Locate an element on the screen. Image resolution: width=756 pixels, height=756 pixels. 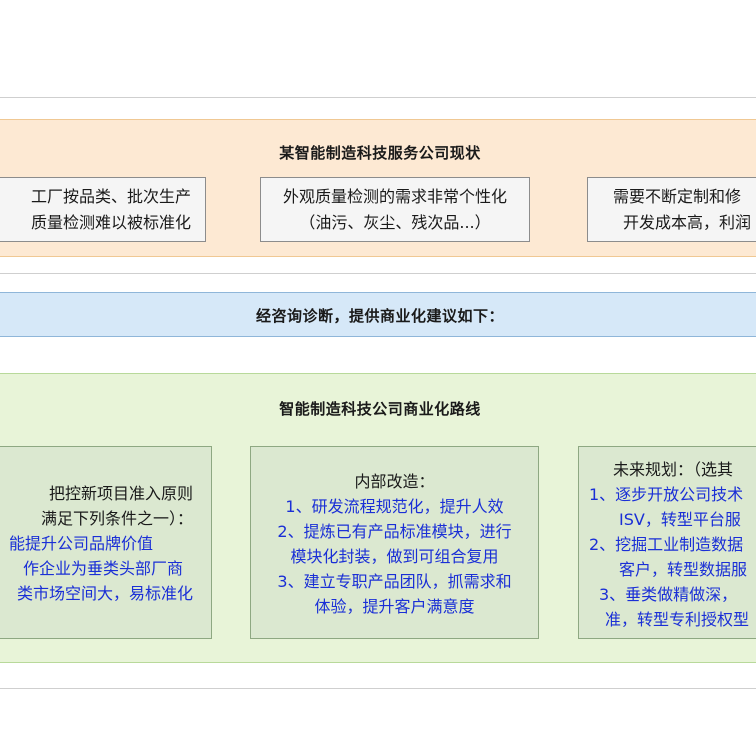
status-card-3-line: 需要不断定制和修 is located at coordinates (677, 196).